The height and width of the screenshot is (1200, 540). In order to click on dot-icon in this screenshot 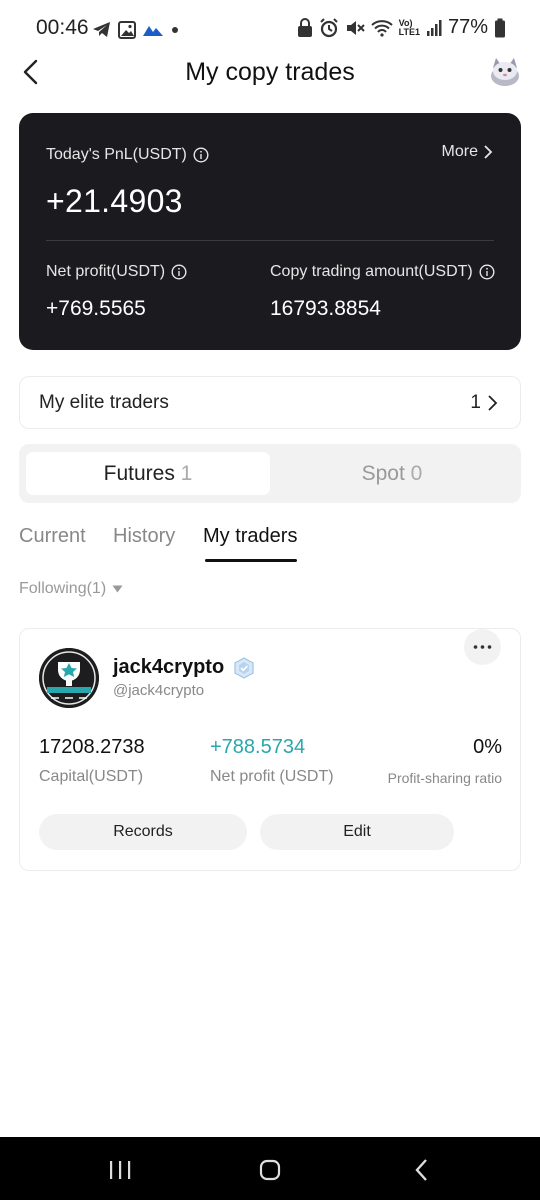, I will do `click(175, 30)`.